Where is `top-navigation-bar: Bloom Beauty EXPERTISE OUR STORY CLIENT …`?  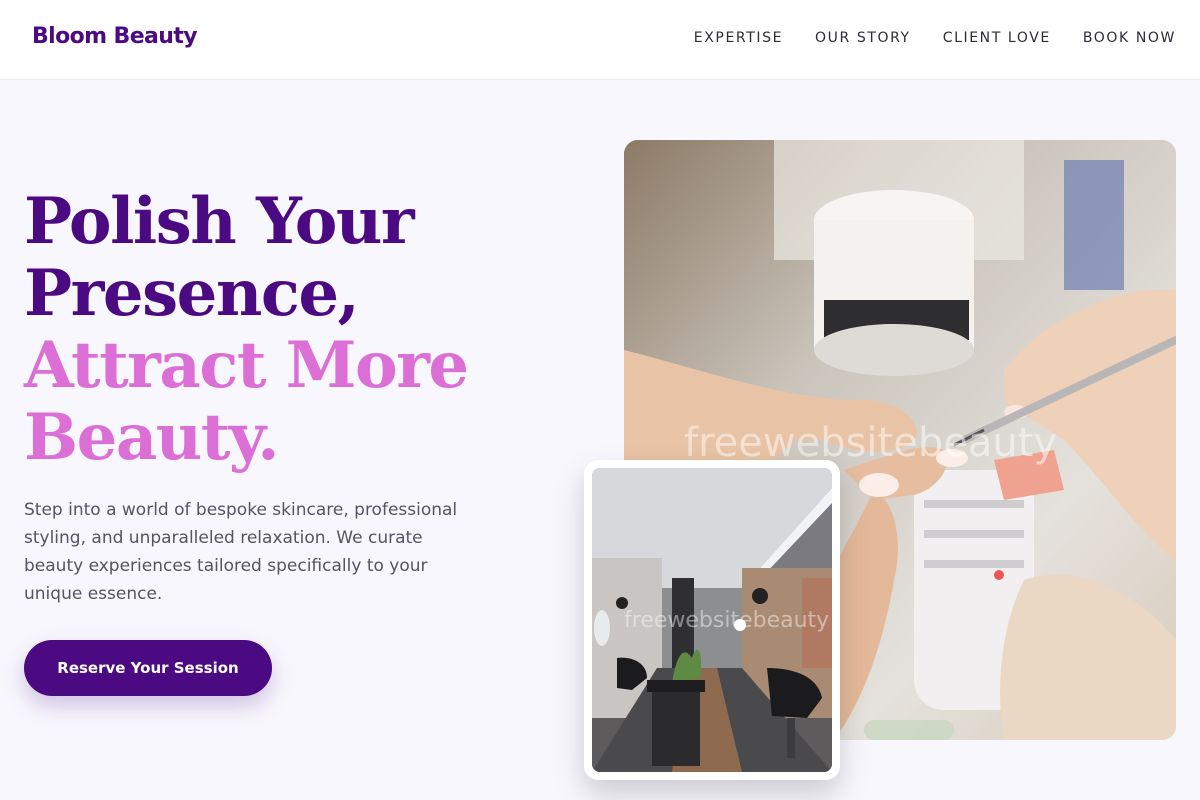 top-navigation-bar: Bloom Beauty EXPERTISE OUR STORY CLIENT … is located at coordinates (600, 40).